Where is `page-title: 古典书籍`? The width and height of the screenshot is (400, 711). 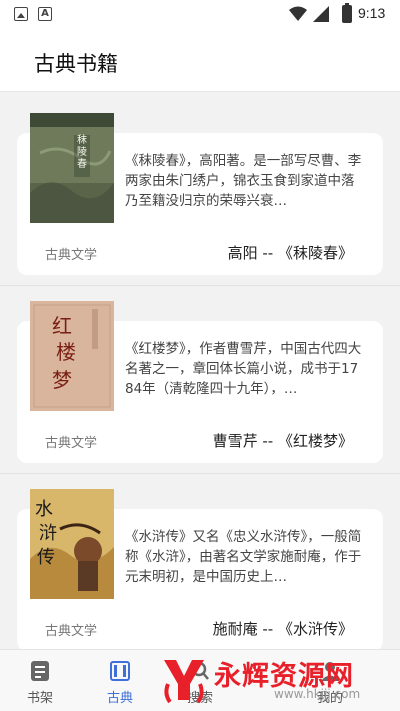
page-title: 古典书籍 is located at coordinates (76, 64).